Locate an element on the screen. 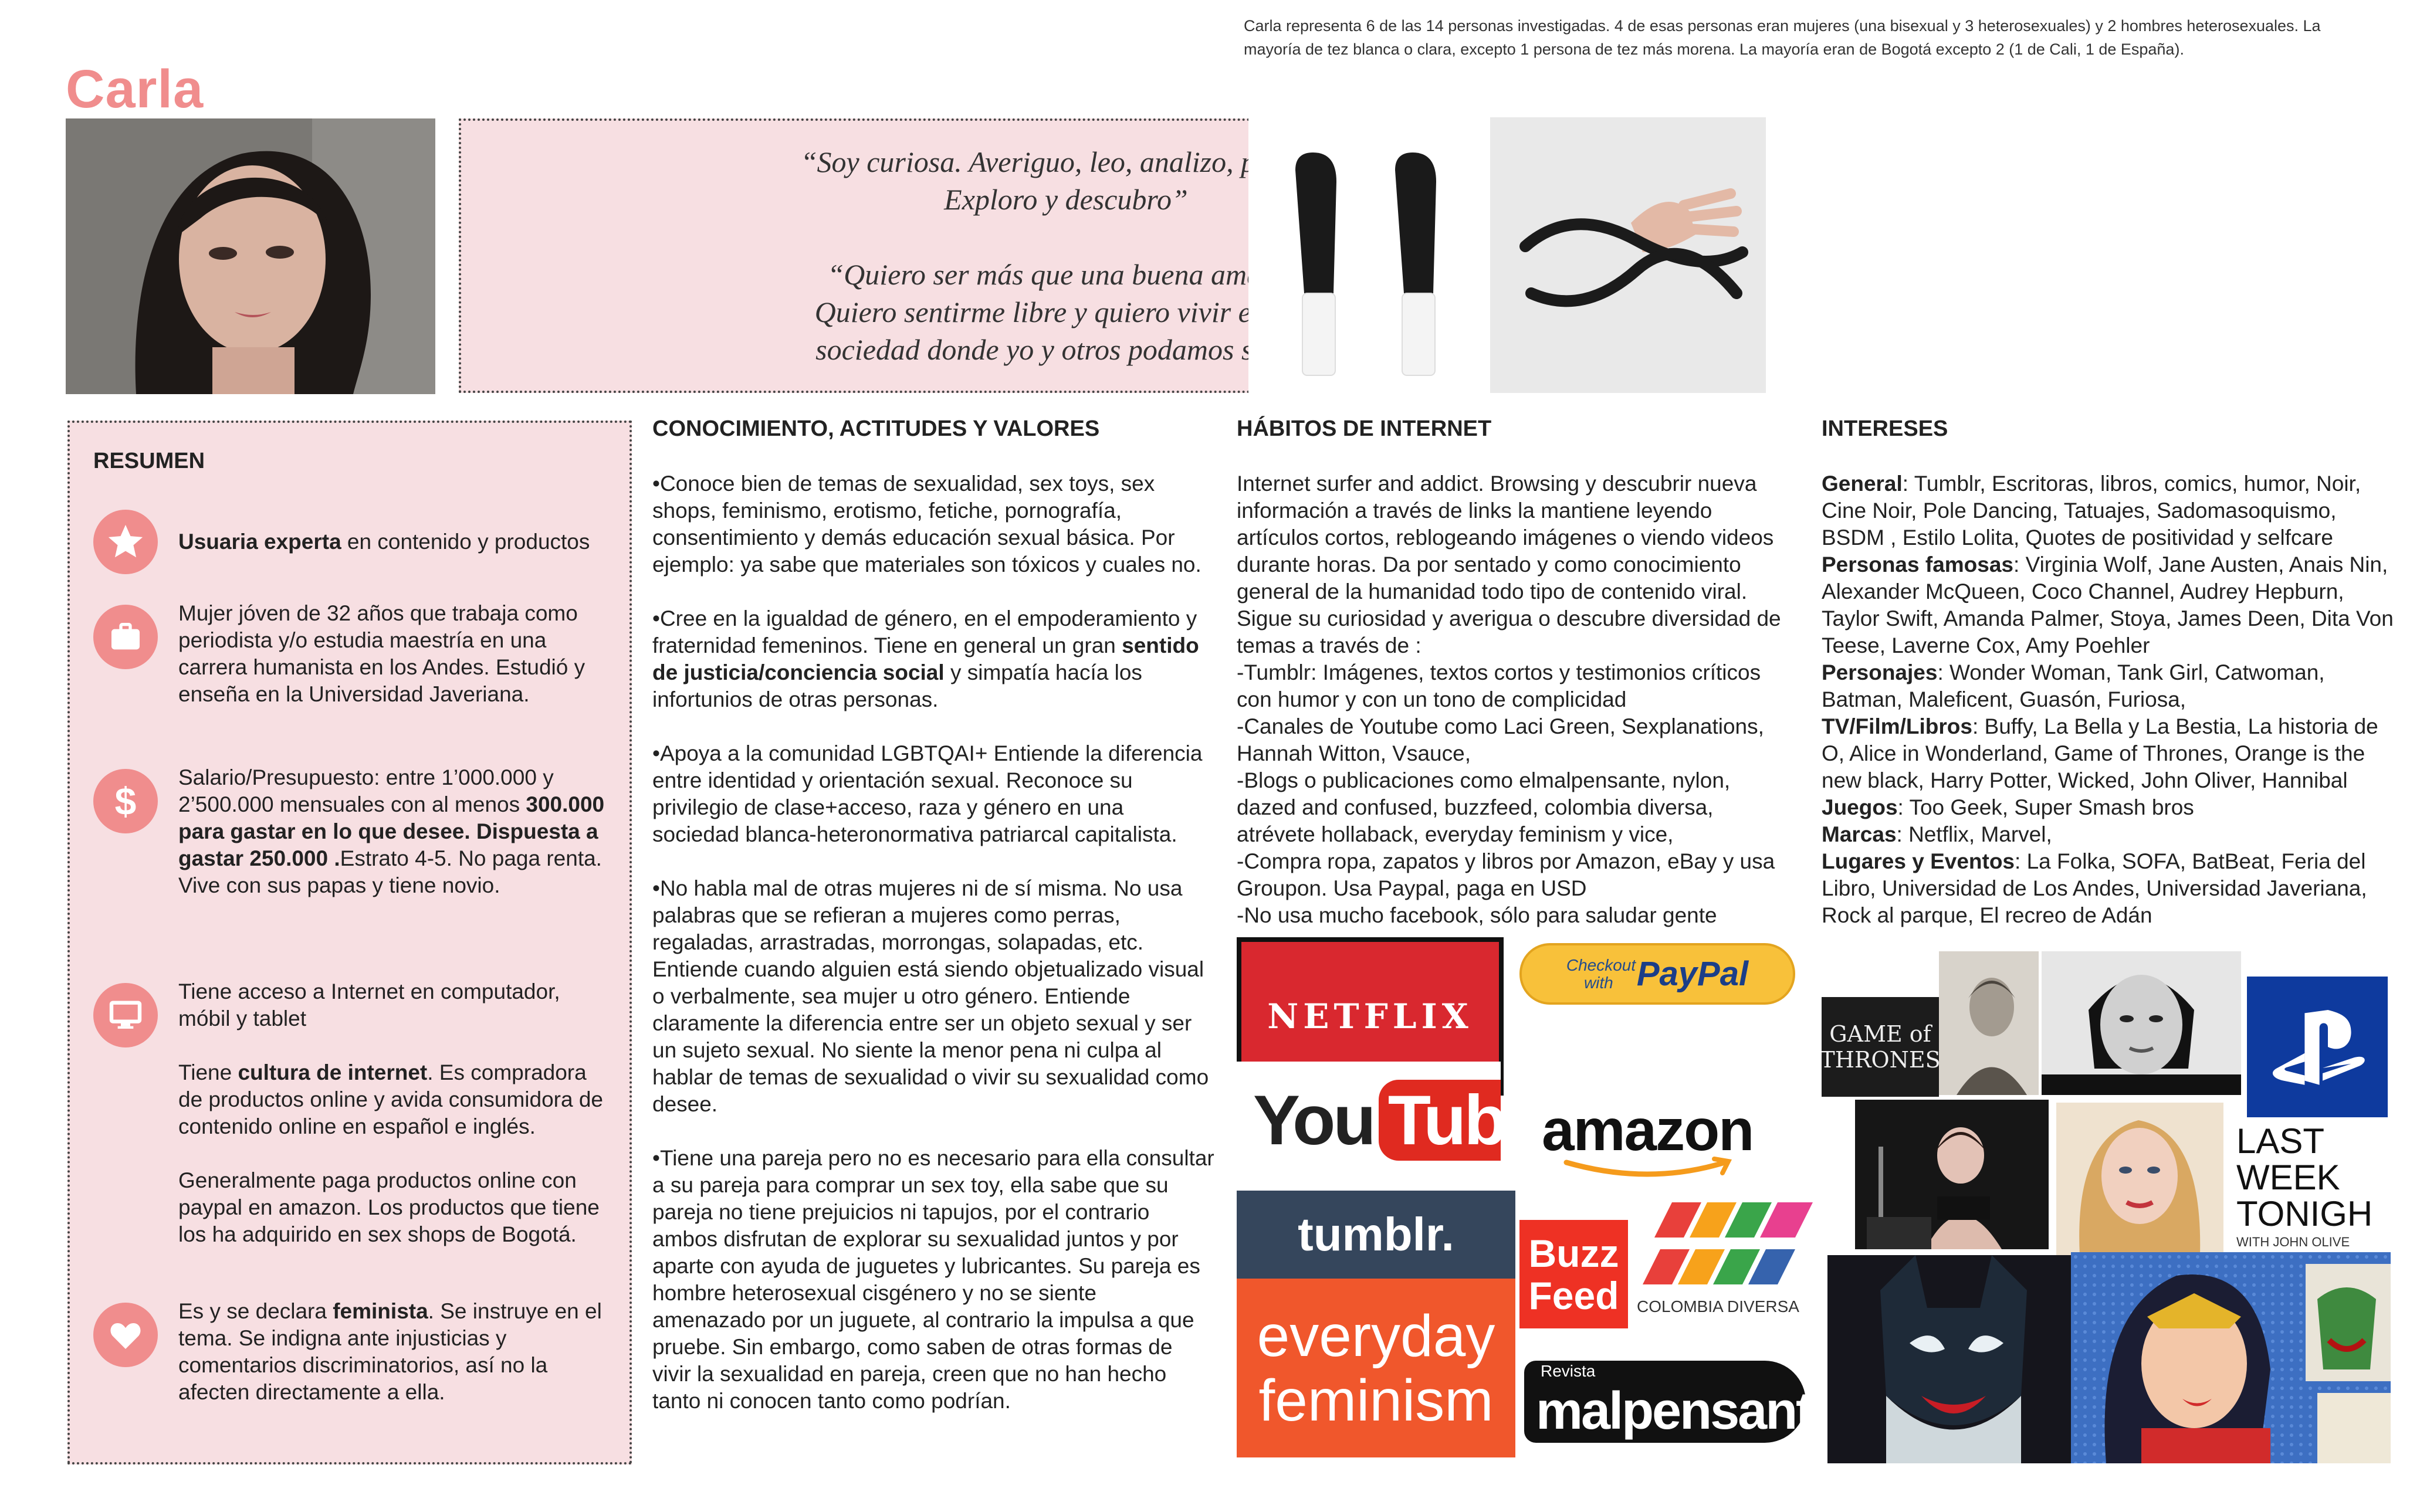  heart-icon is located at coordinates (126, 1335).